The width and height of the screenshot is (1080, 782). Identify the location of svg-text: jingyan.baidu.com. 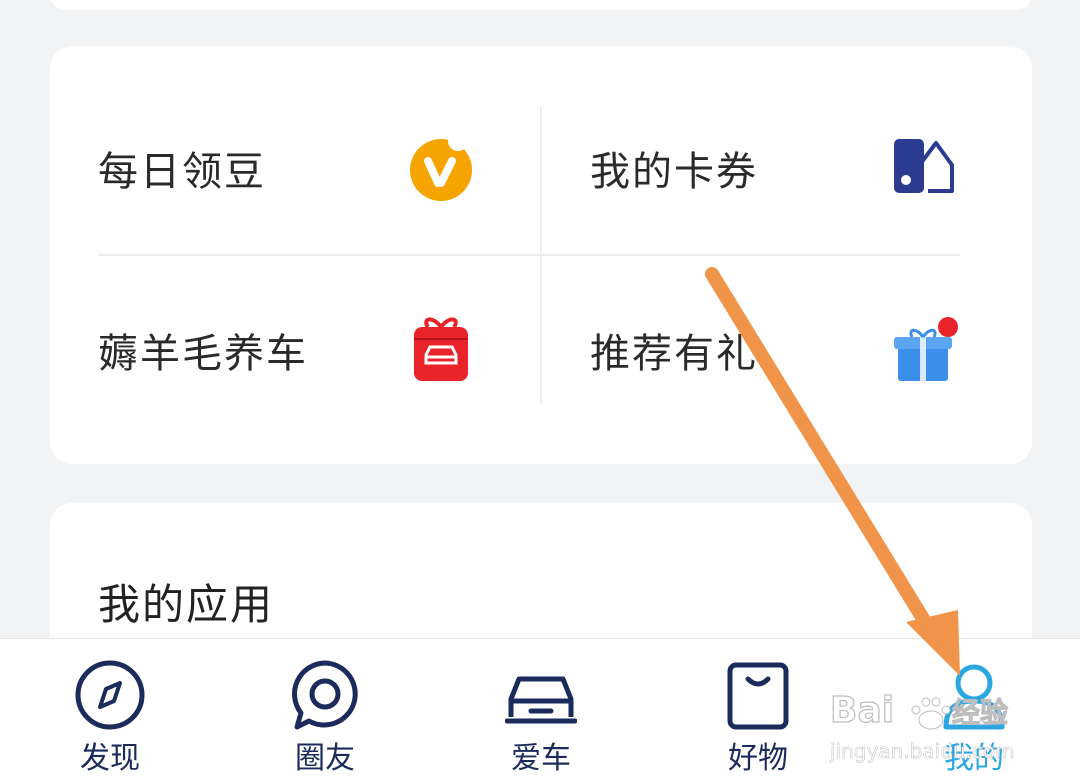
(922, 751).